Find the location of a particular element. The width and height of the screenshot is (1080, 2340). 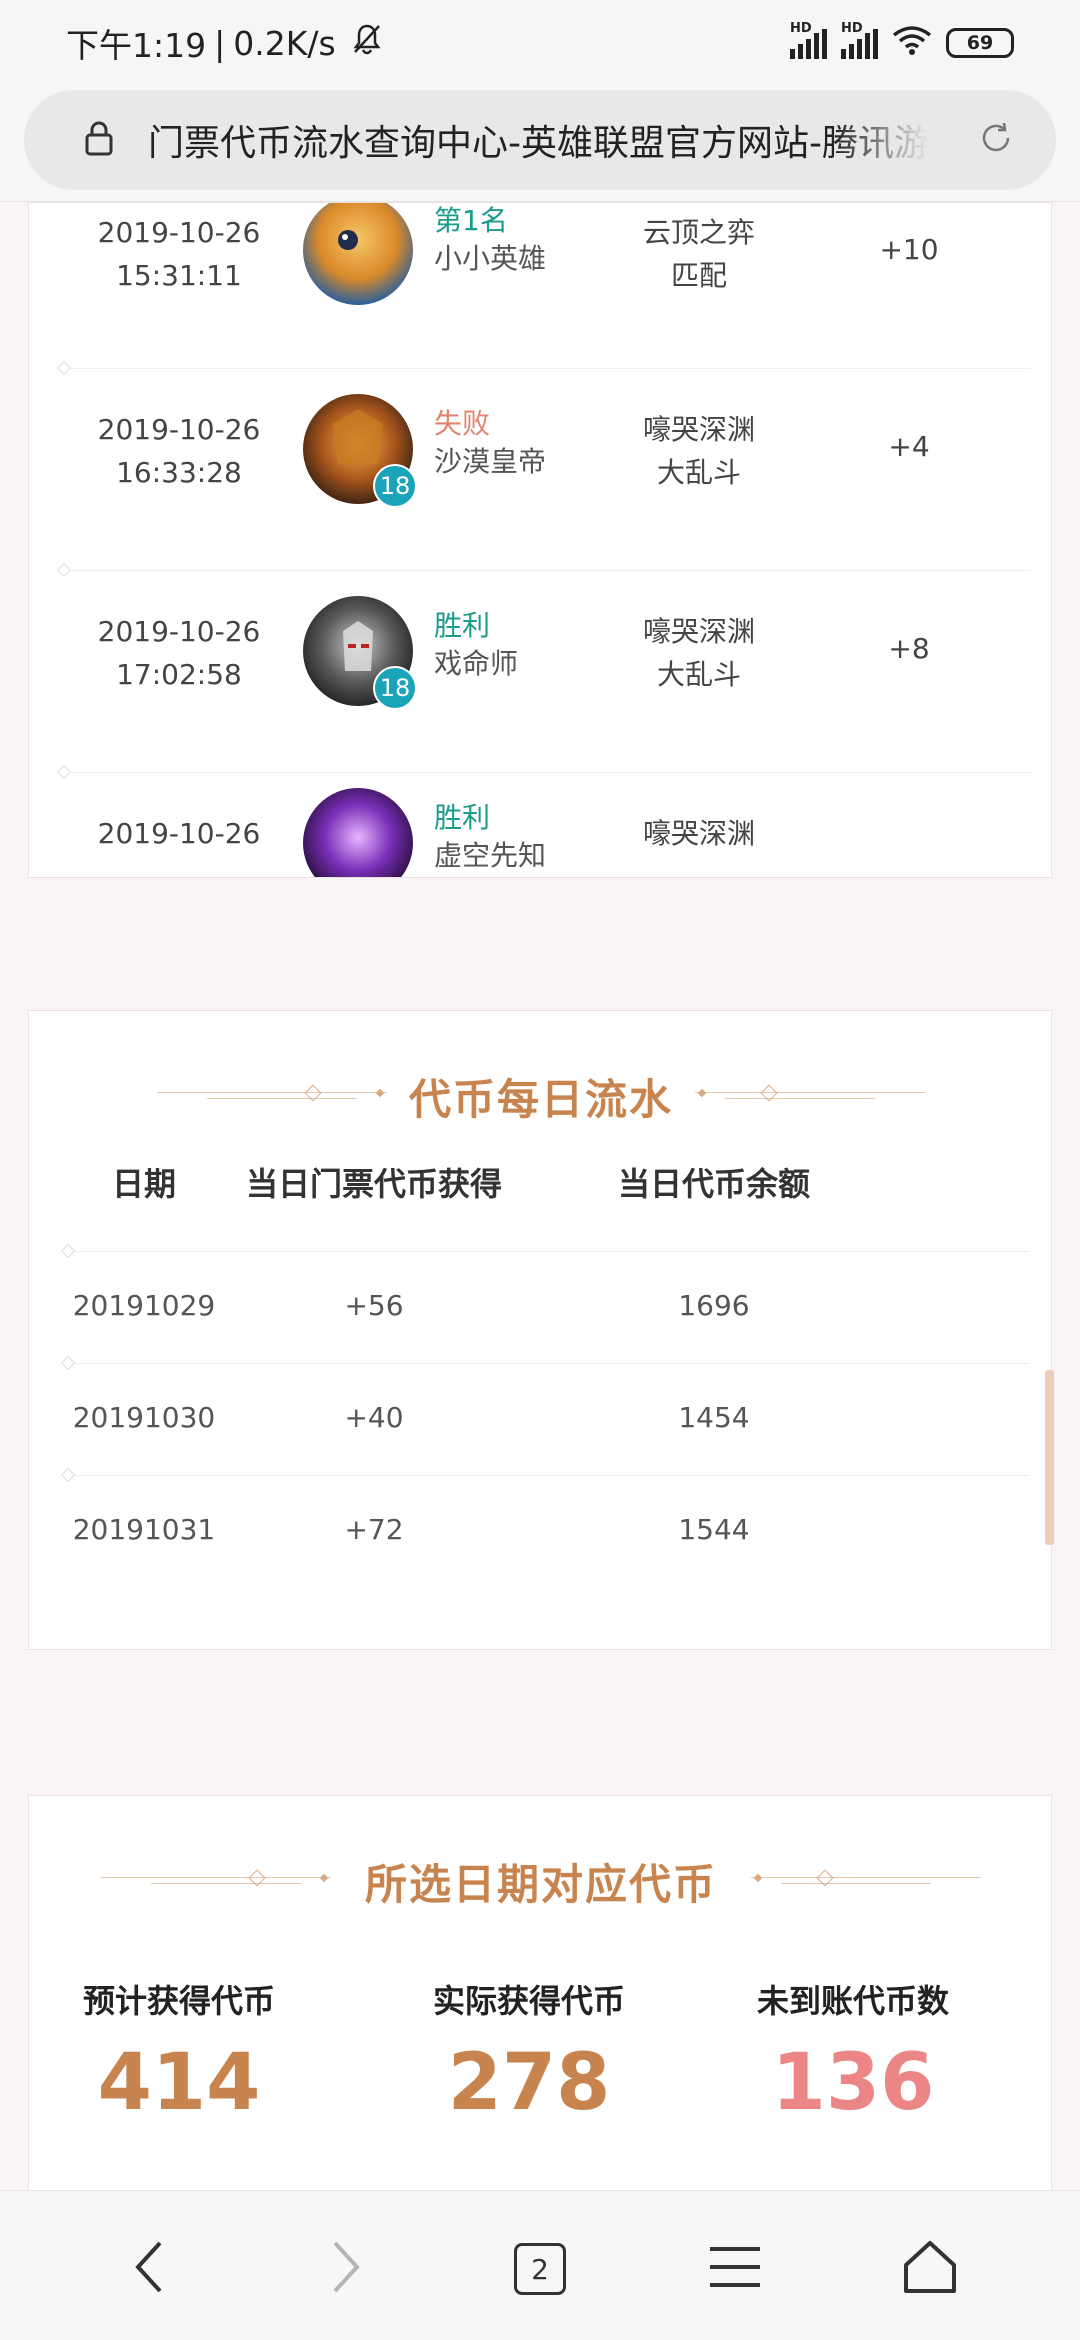

actual-tokens-value: 278 is located at coordinates (529, 2083).